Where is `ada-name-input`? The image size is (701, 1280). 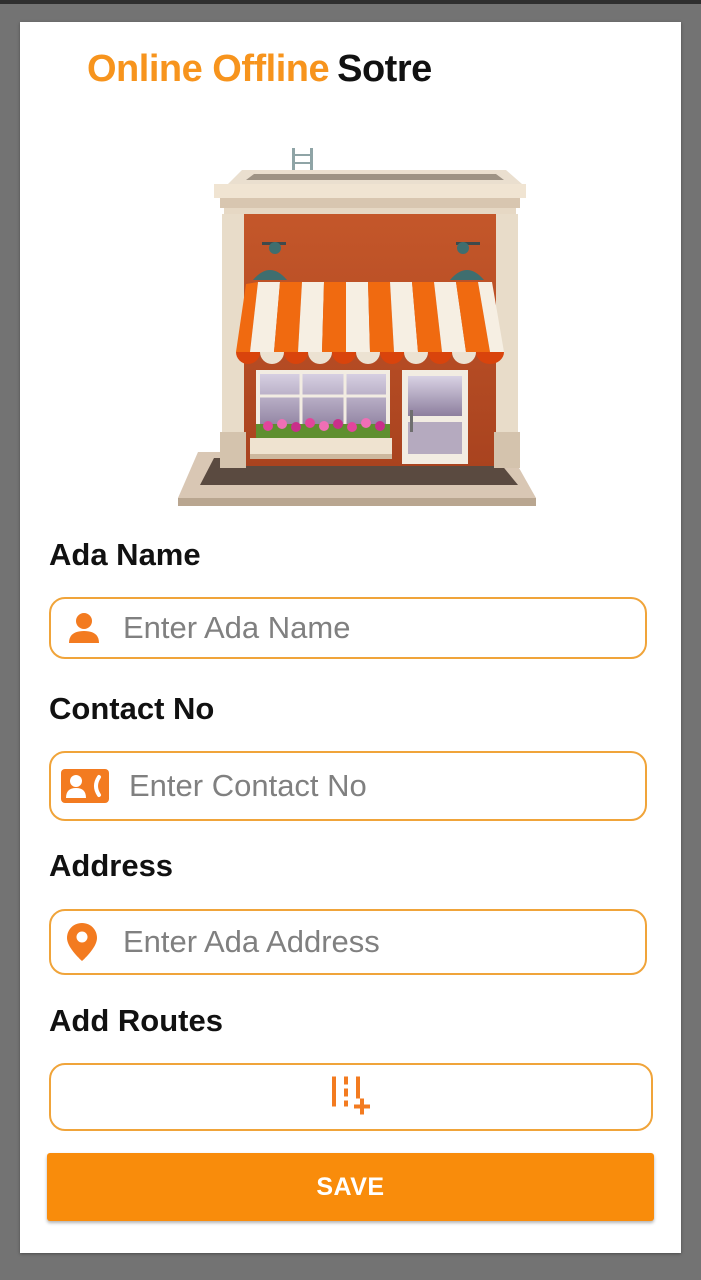 ada-name-input is located at coordinates (376, 628).